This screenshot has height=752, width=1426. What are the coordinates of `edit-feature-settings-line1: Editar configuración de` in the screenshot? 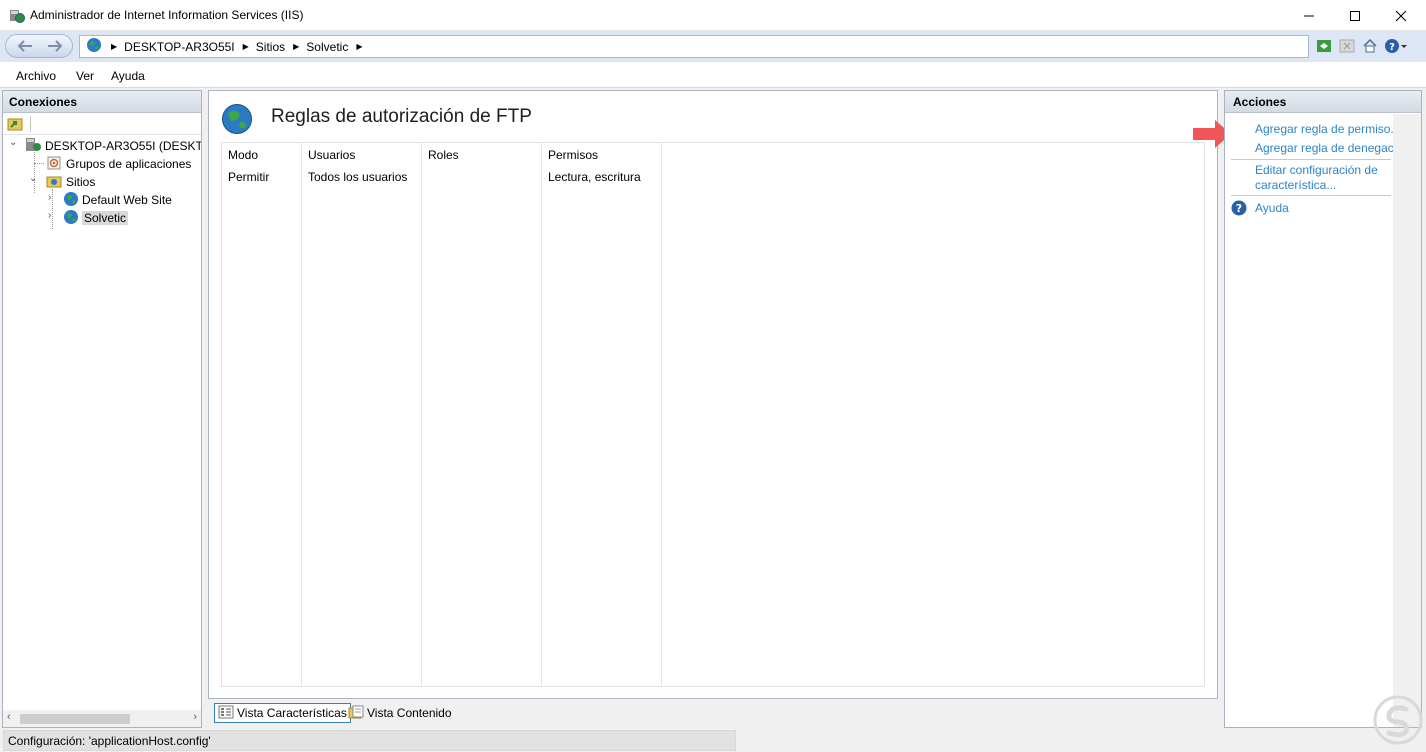 It's located at (1316, 170).